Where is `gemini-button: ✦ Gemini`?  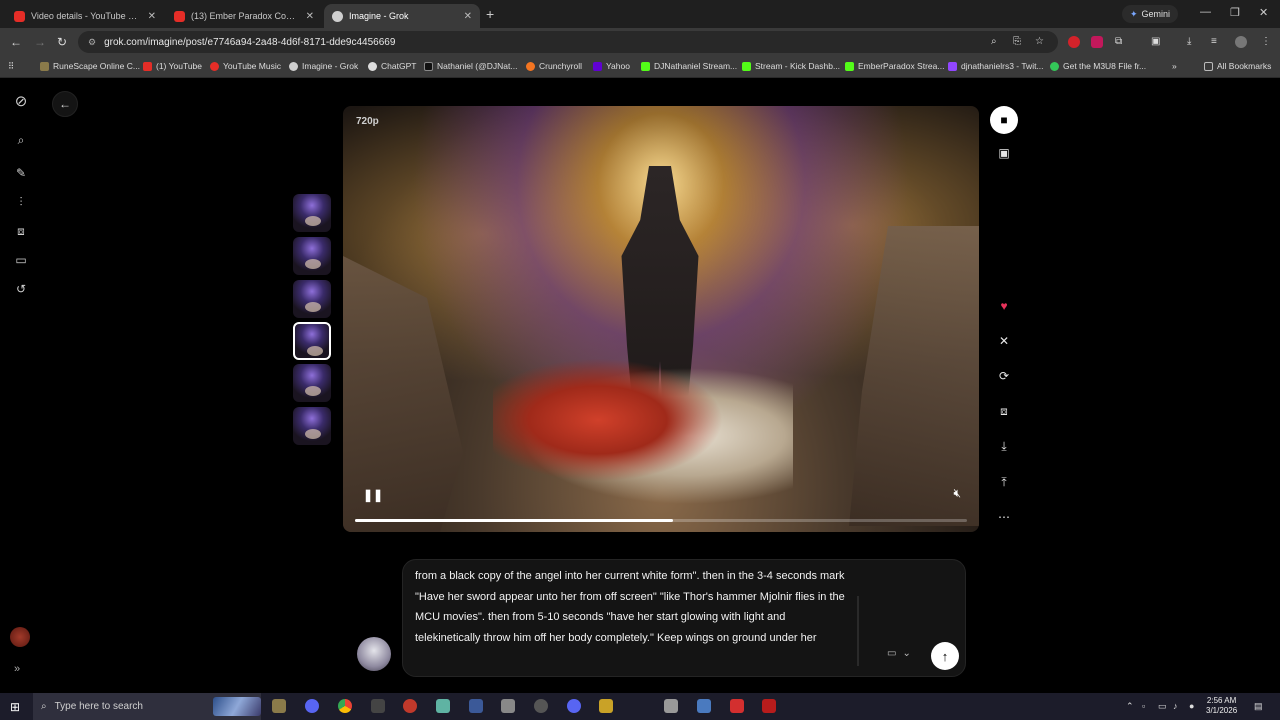
gemini-button: ✦ Gemini is located at coordinates (1150, 14).